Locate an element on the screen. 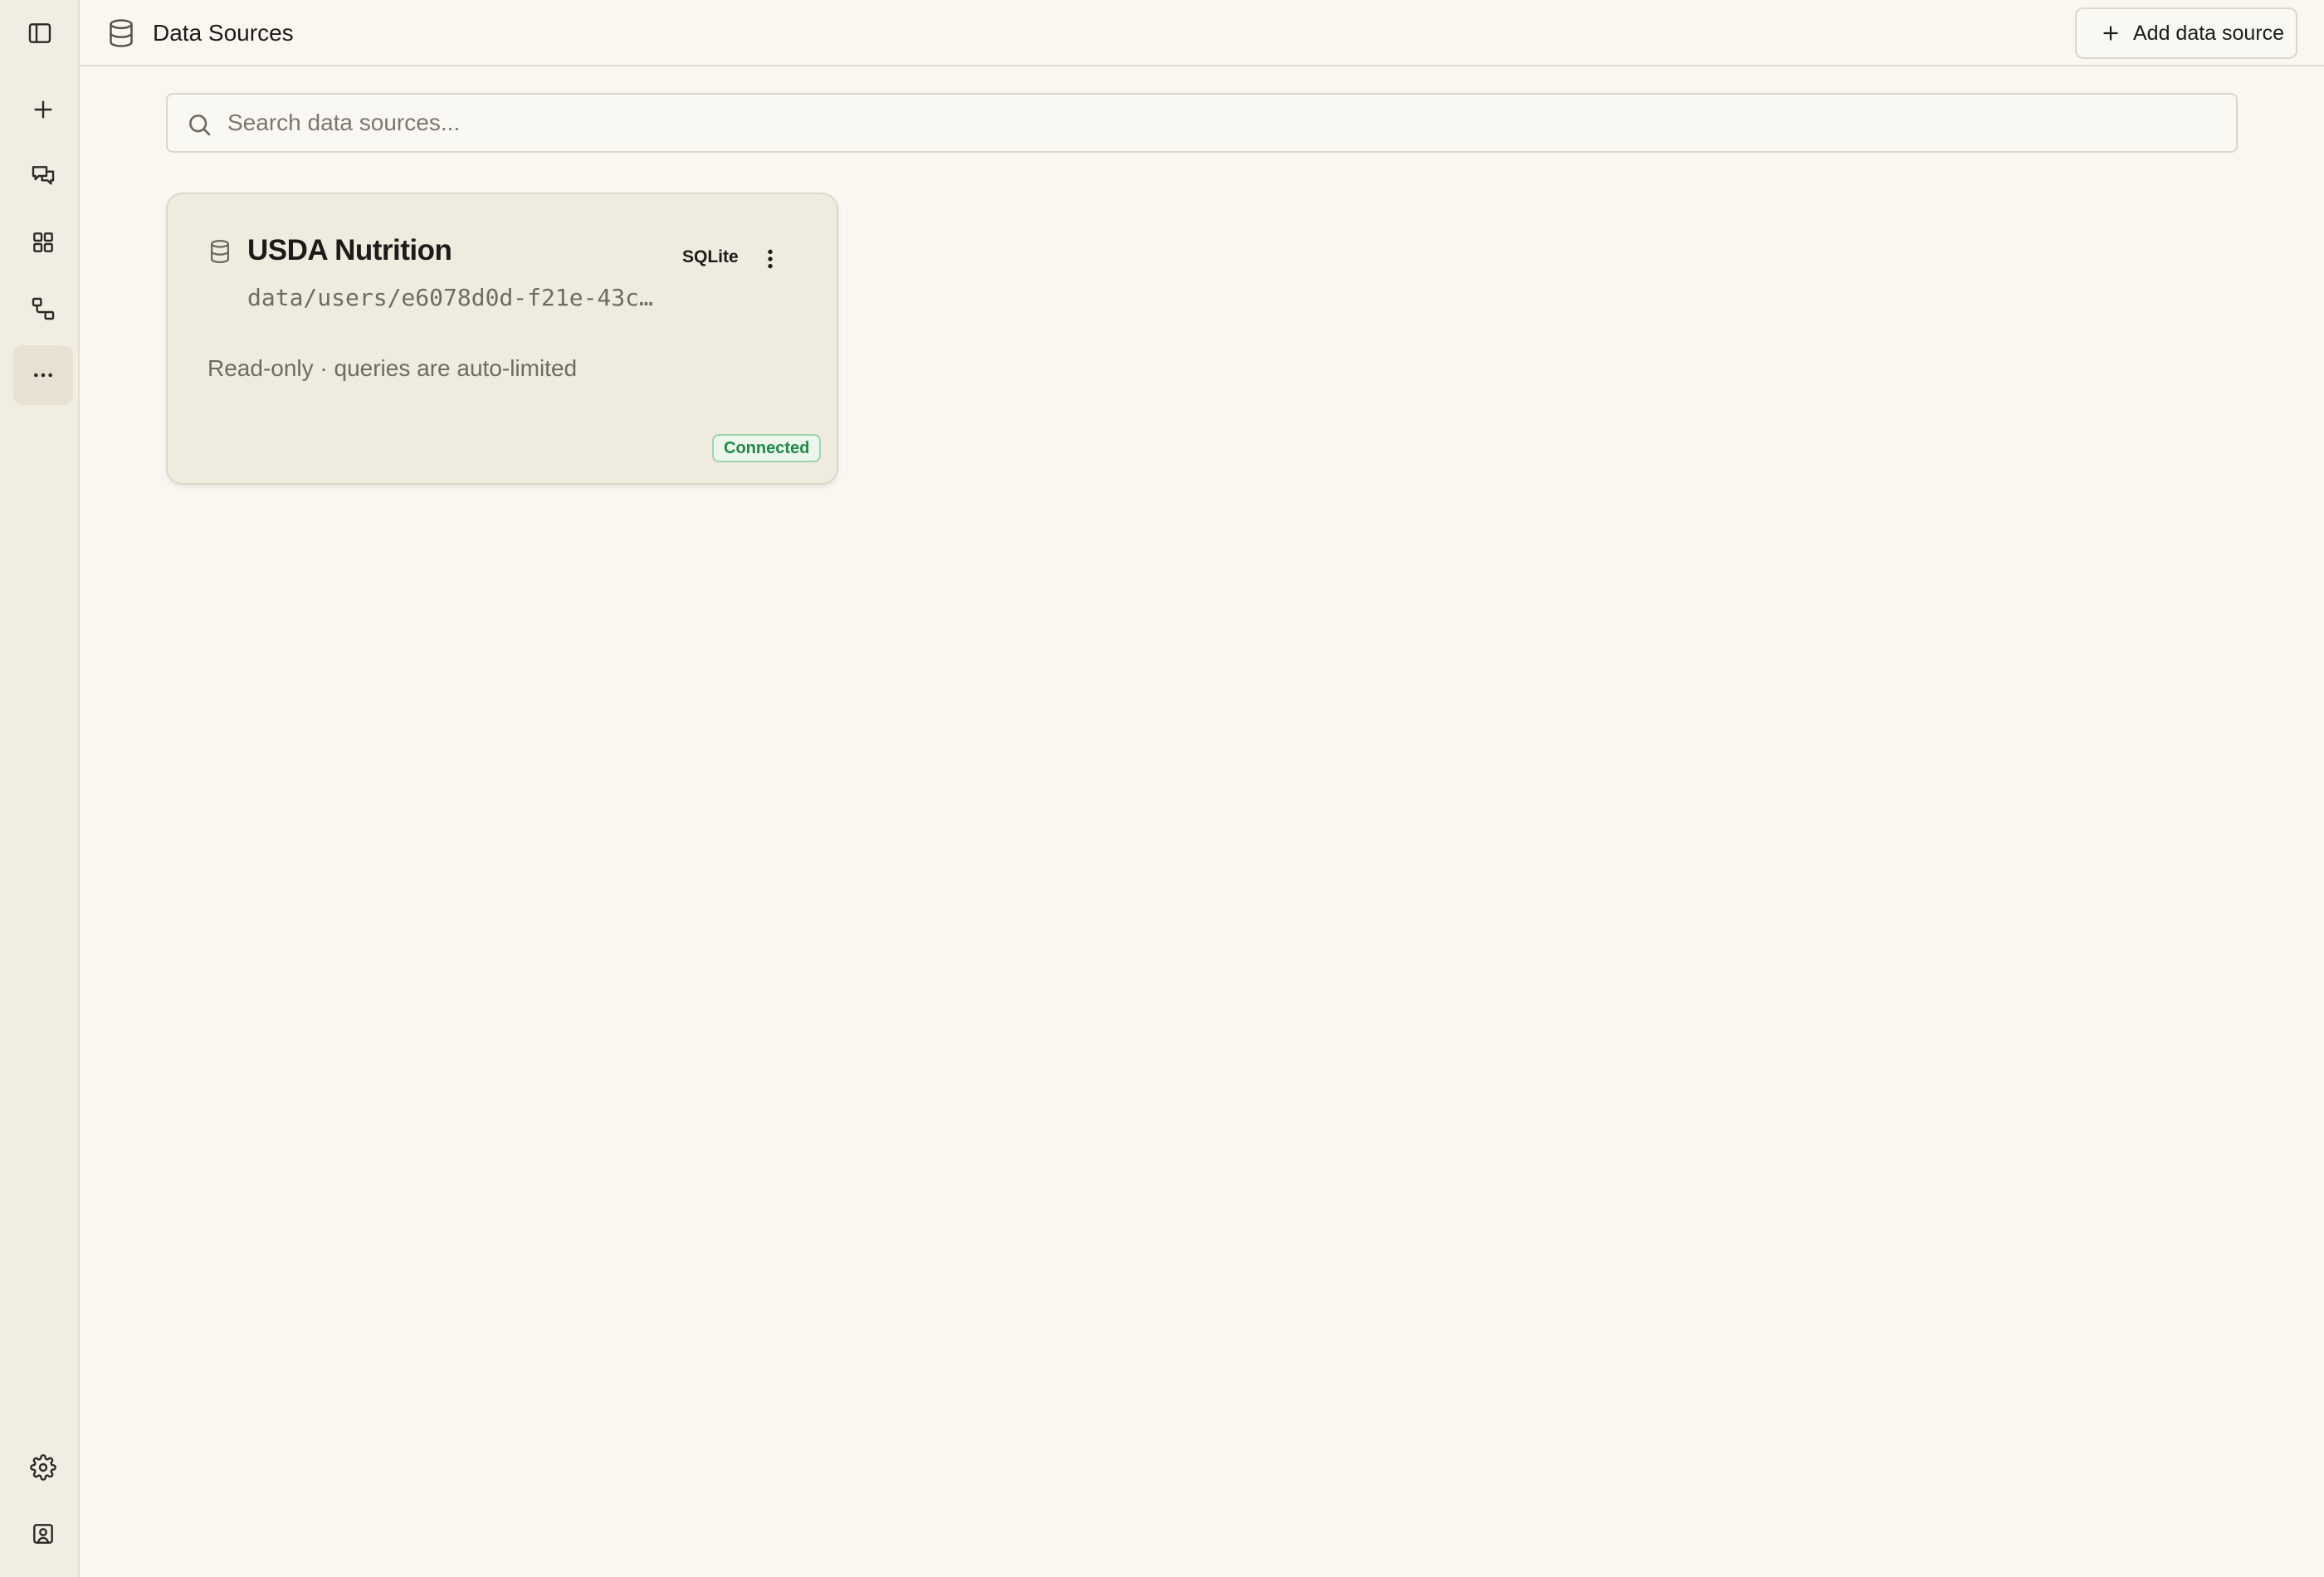  data-source-description: Read-only · queries are auto-limited is located at coordinates (393, 368).